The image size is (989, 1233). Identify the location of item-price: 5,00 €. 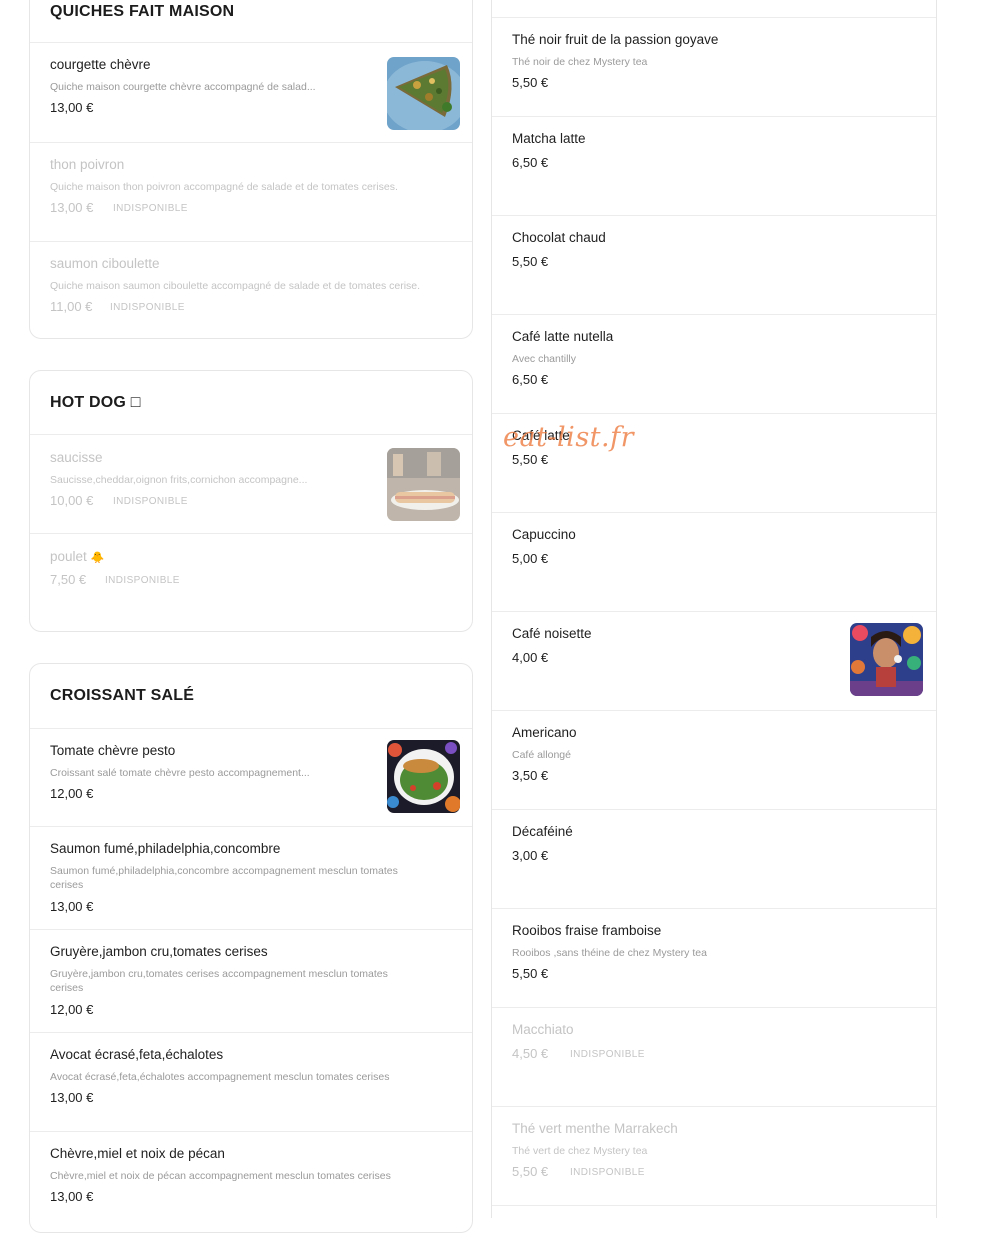
(530, 558).